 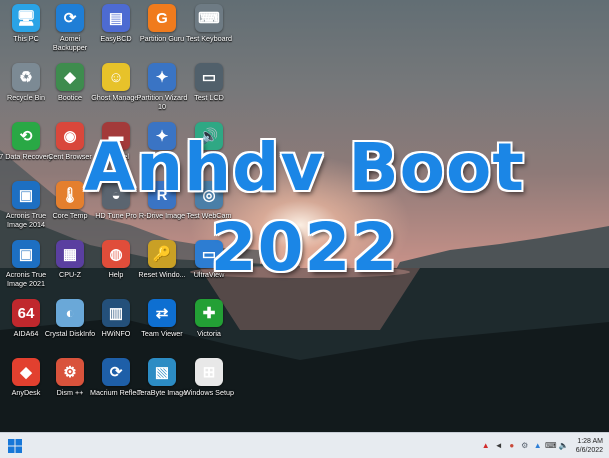 What do you see at coordinates (26, 18) in the screenshot?
I see `this-pc-icon: 🖥` at bounding box center [26, 18].